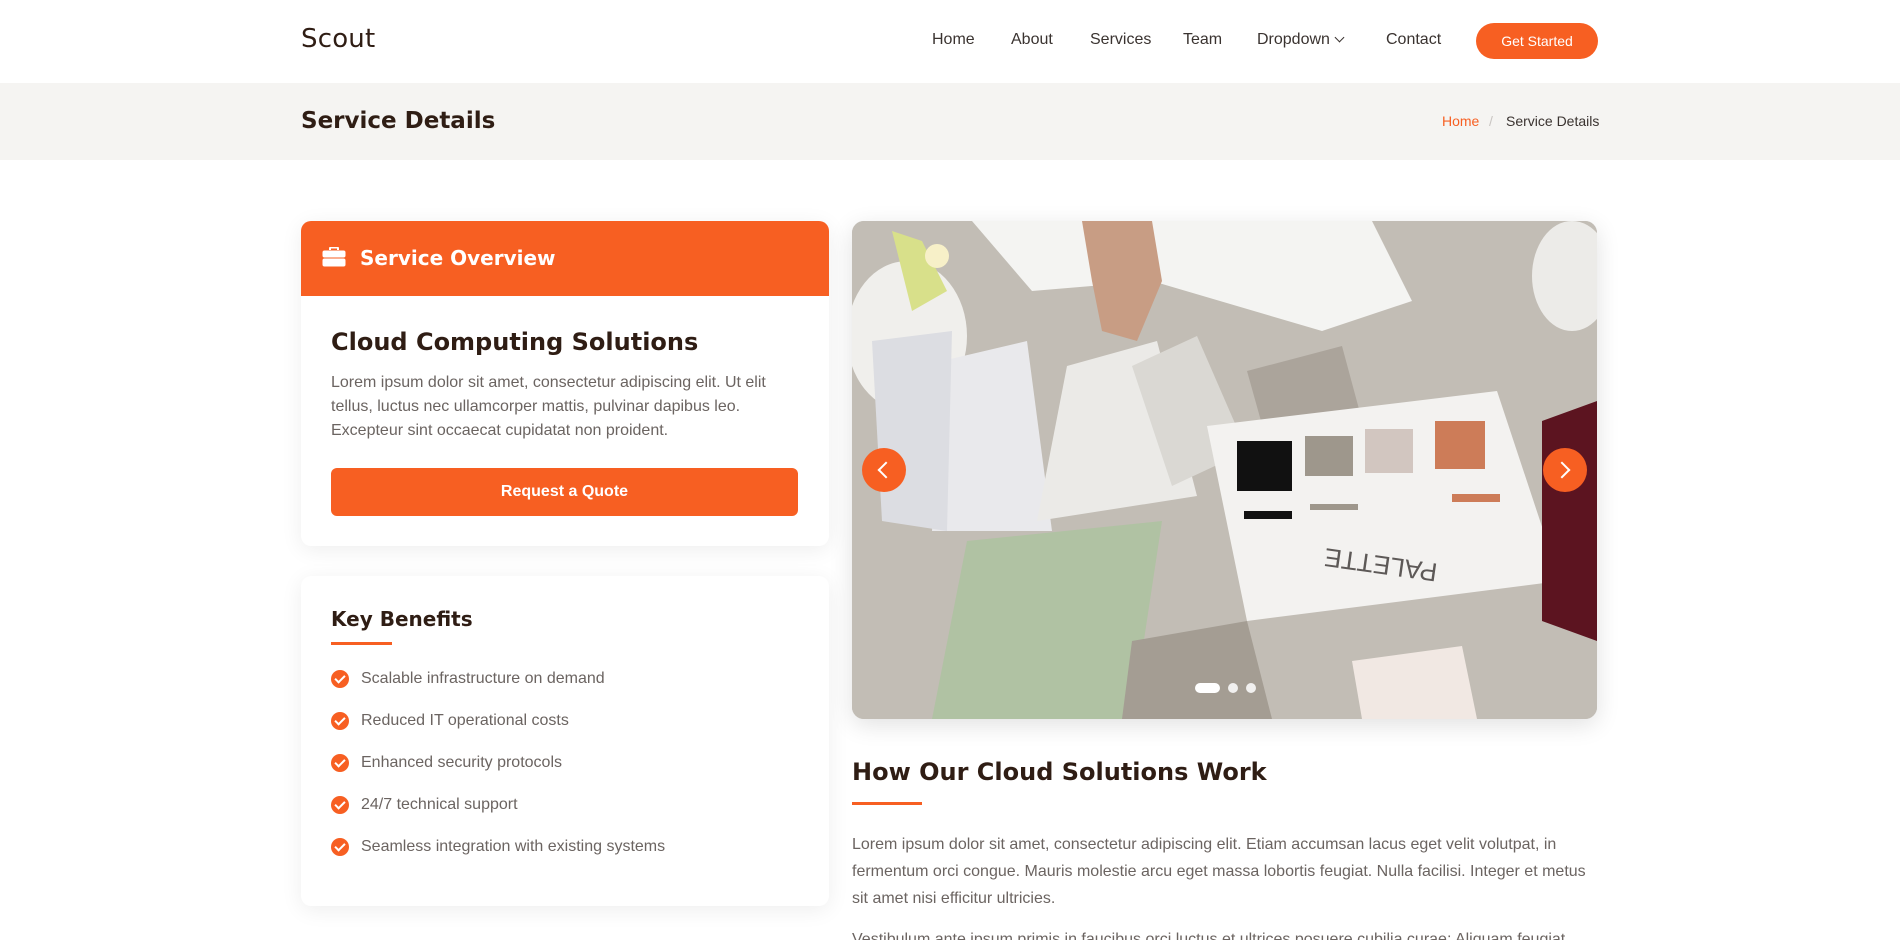 This screenshot has height=940, width=1900. I want to click on benefit-item: Enhanced security protocols, so click(446, 763).